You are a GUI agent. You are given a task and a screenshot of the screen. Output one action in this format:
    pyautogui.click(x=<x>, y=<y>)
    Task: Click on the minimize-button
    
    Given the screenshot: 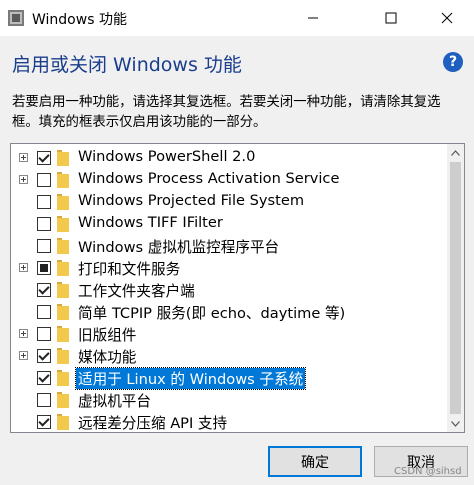 What is the action you would take?
    pyautogui.click(x=313, y=18)
    